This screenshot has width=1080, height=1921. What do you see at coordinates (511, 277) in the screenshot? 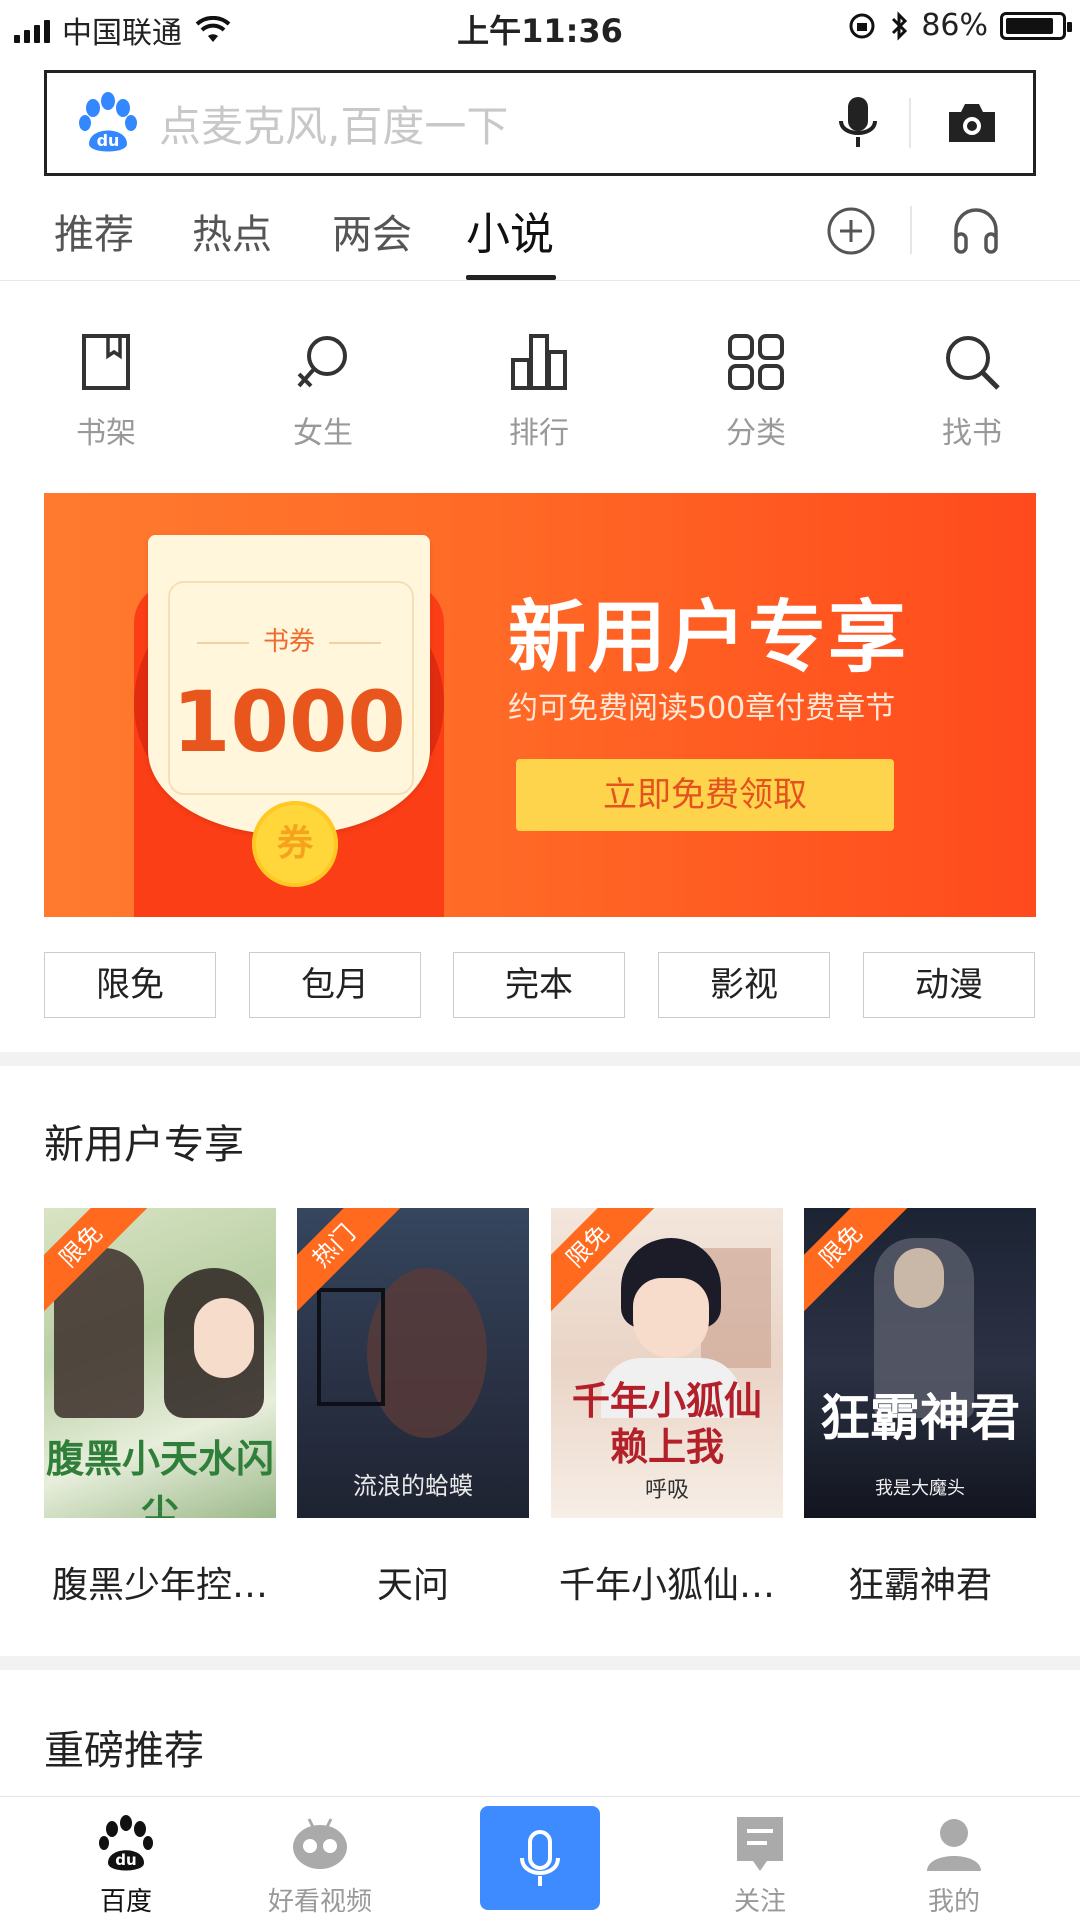
I see `active-tab-indicator` at bounding box center [511, 277].